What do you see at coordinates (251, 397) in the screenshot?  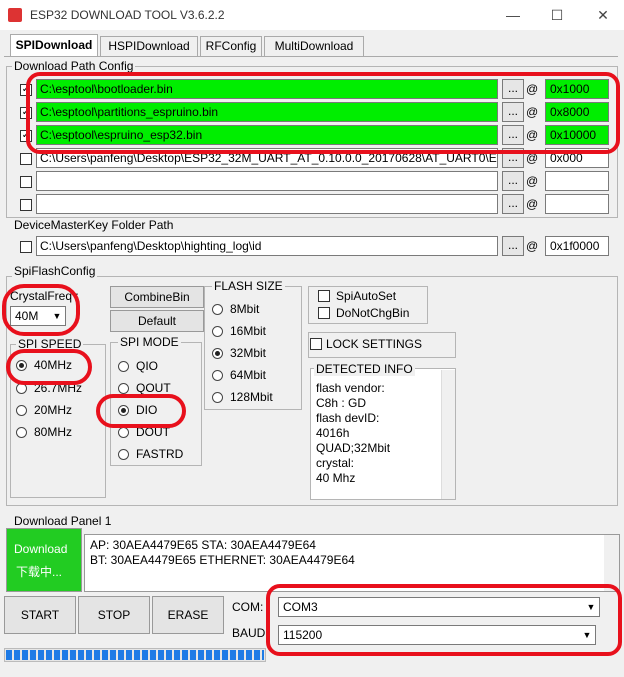 I see `flash-size-radio-label: 128Mbit` at bounding box center [251, 397].